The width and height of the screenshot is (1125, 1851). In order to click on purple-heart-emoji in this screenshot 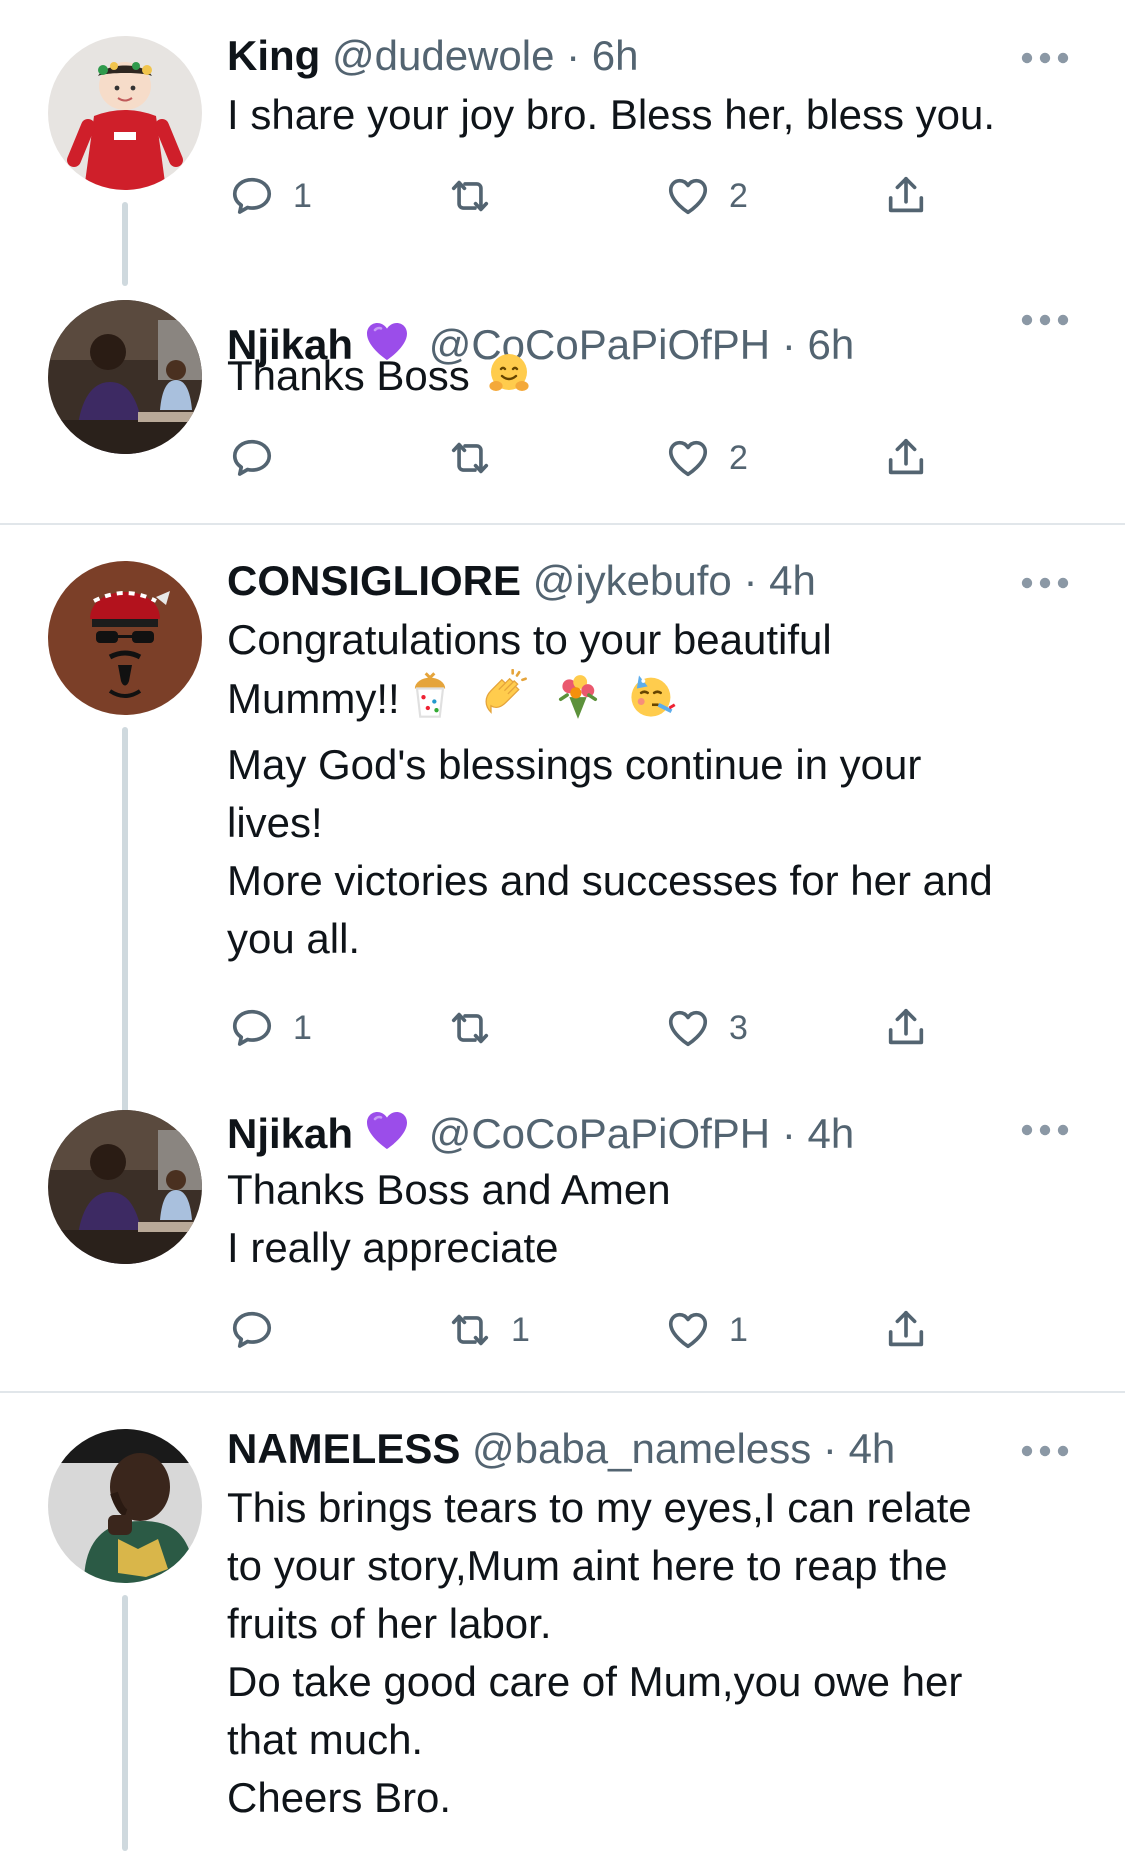, I will do `click(387, 1135)`.